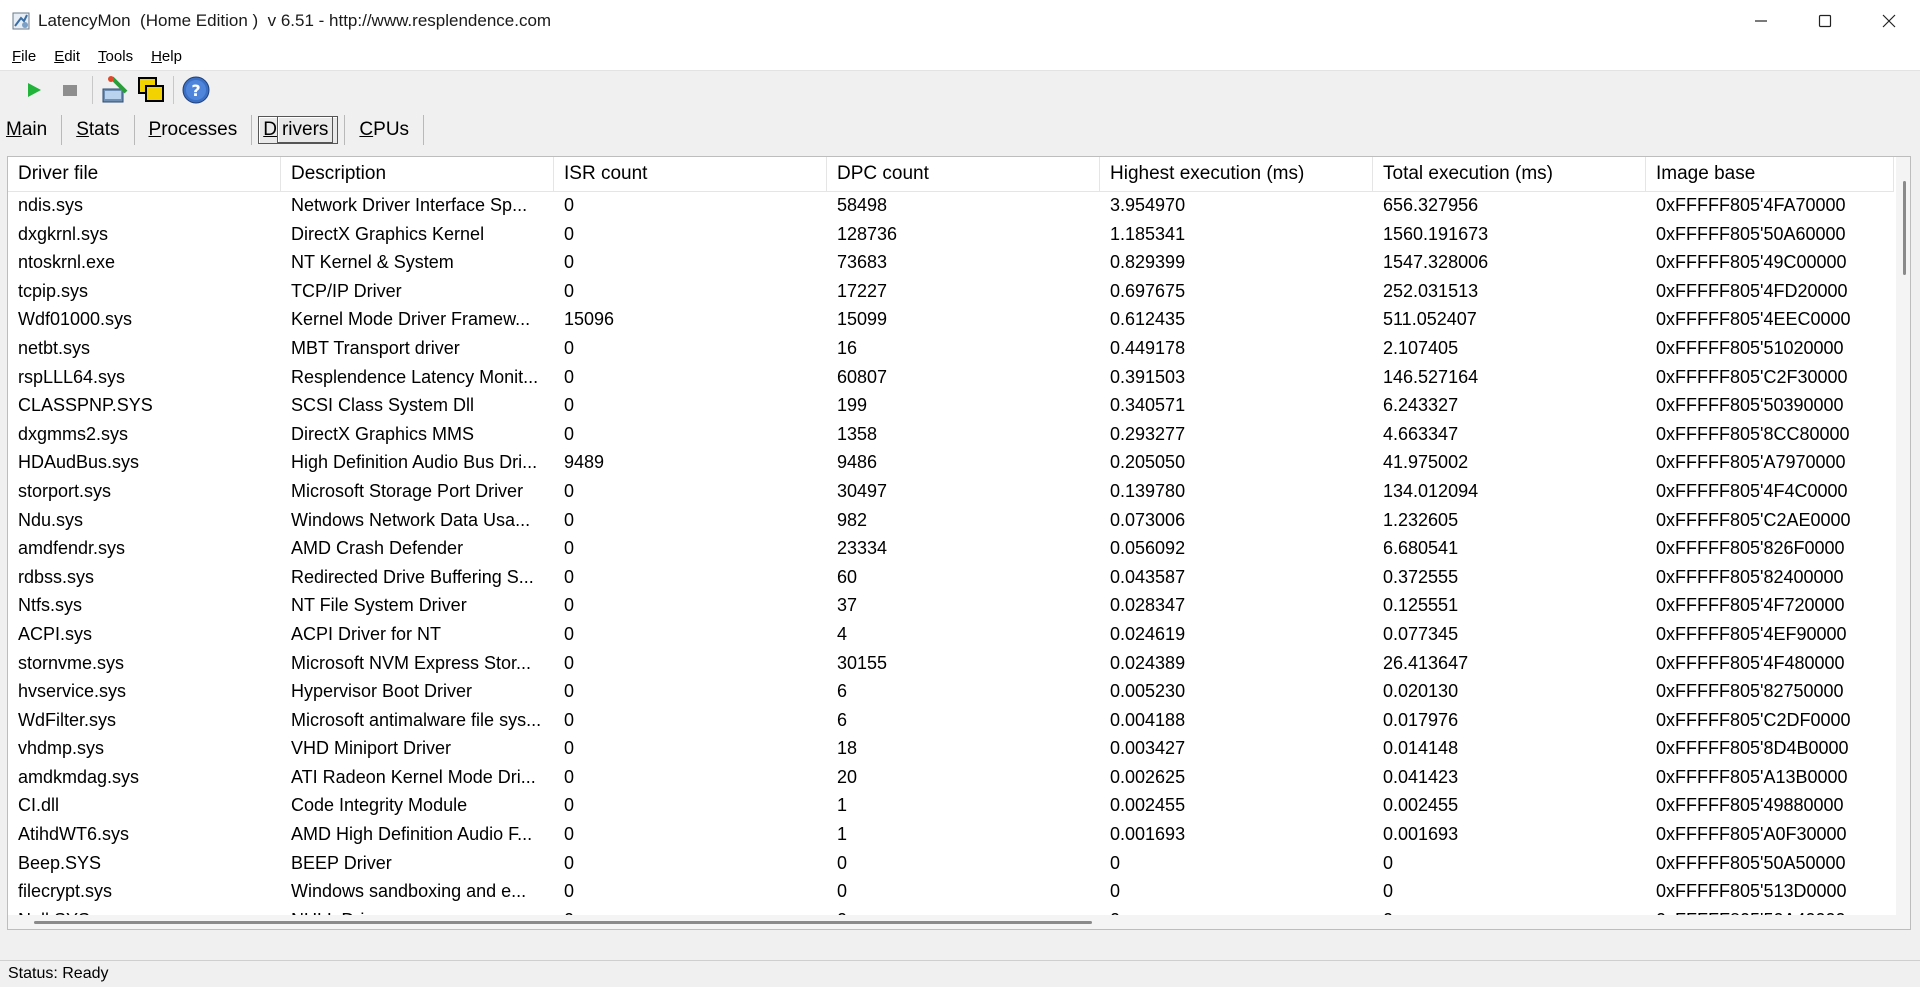 The image size is (1920, 987). Describe the element at coordinates (144, 174) in the screenshot. I see `column-header-driver-file: Driver file` at that location.